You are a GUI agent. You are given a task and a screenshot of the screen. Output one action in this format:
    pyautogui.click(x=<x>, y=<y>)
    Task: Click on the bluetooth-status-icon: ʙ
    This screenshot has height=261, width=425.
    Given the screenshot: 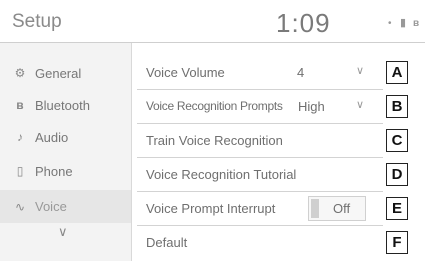 What is the action you would take?
    pyautogui.click(x=416, y=23)
    